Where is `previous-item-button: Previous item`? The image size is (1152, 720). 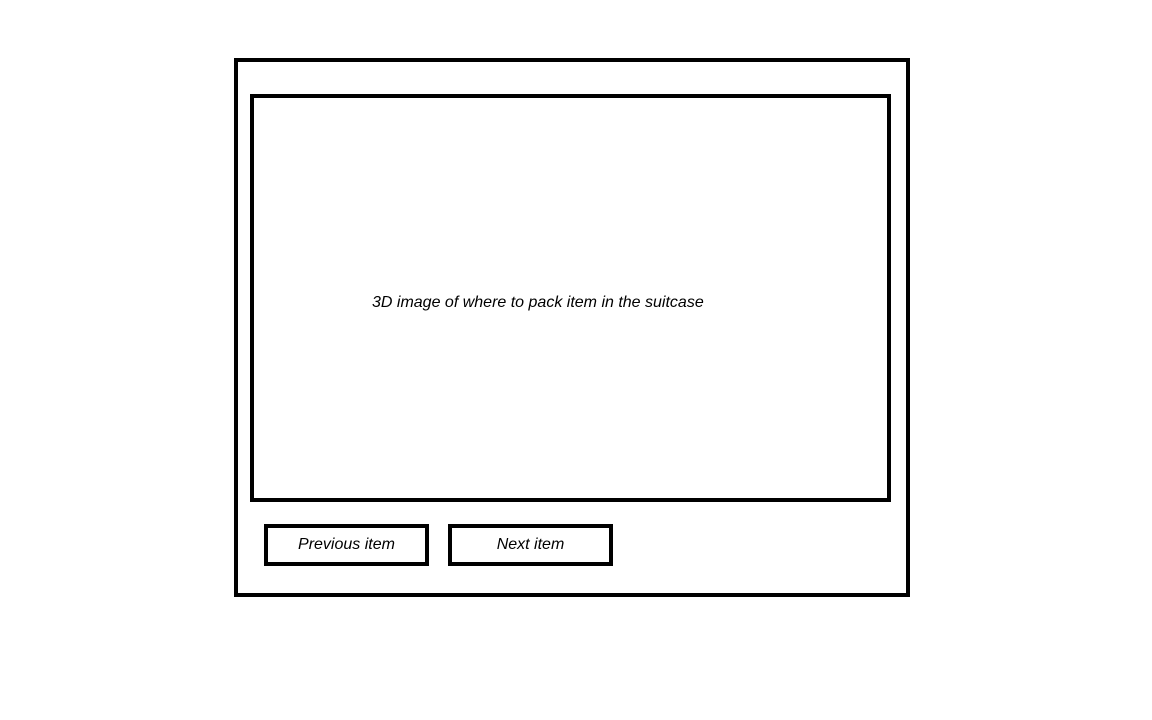 previous-item-button: Previous item is located at coordinates (346, 545).